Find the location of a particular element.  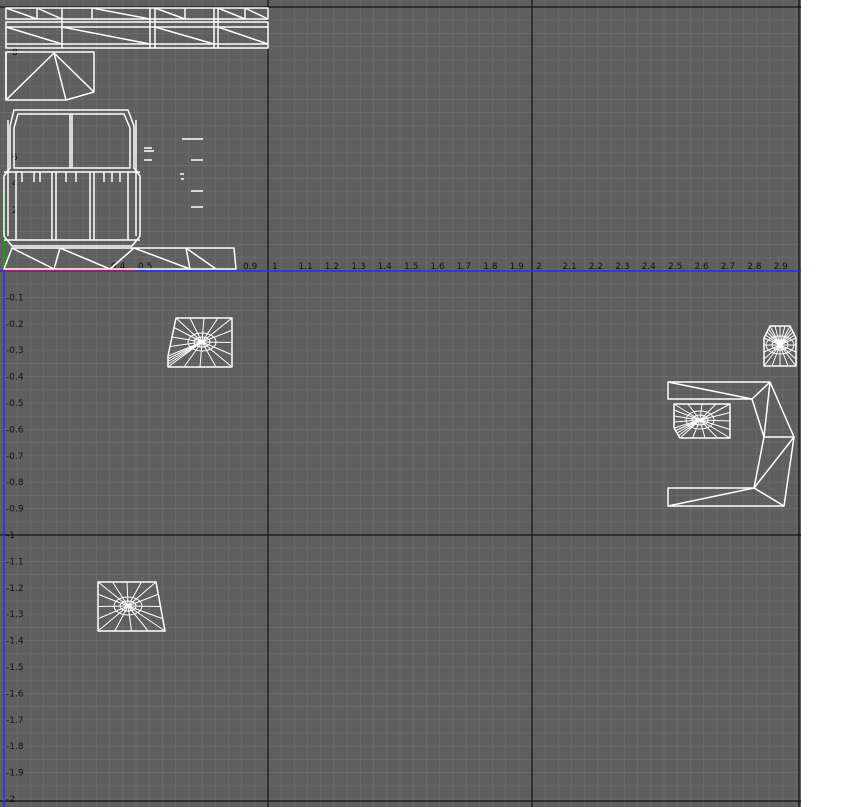

v-tick-label: -0.6 is located at coordinates (15, 430).